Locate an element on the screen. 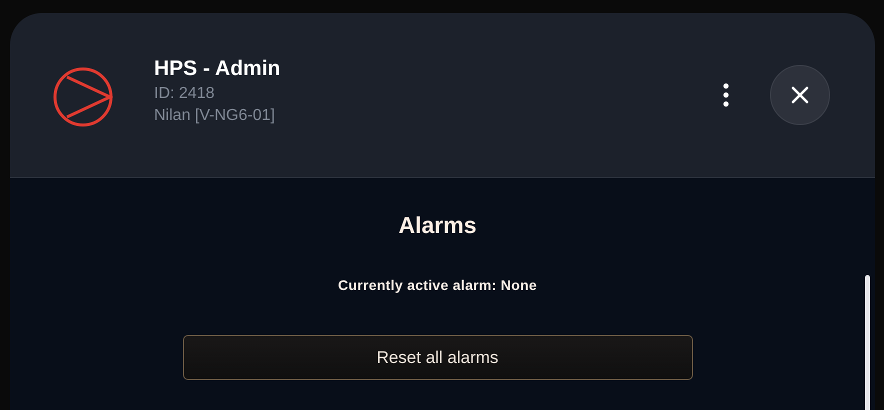 The image size is (884, 410). pump-icon is located at coordinates (83, 97).